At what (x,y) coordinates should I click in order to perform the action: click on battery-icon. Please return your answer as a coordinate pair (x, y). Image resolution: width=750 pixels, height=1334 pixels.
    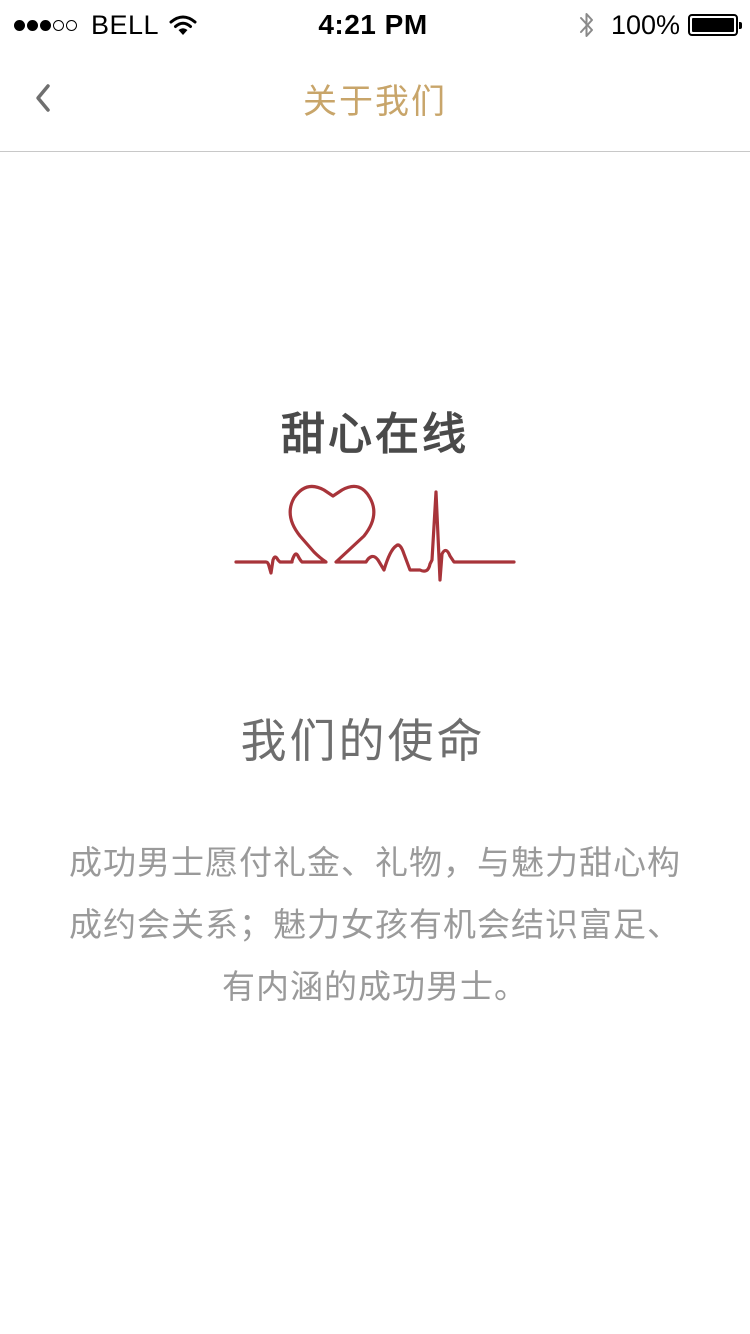
    Looking at the image, I should click on (715, 25).